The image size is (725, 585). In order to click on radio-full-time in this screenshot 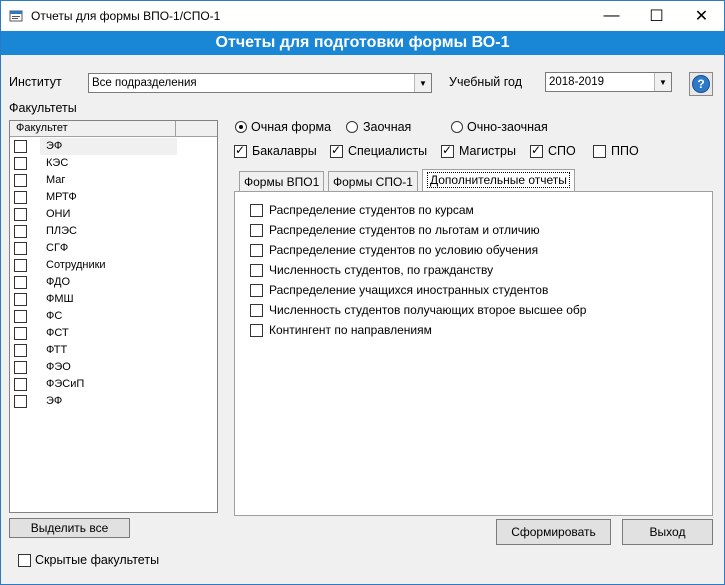, I will do `click(241, 127)`.